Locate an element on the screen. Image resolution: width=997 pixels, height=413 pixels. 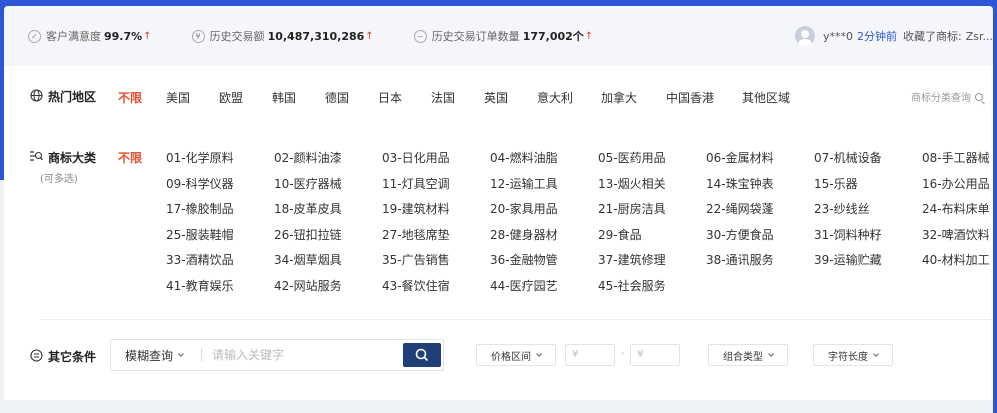
trademark-class-option: 15-乐器 is located at coordinates (836, 183).